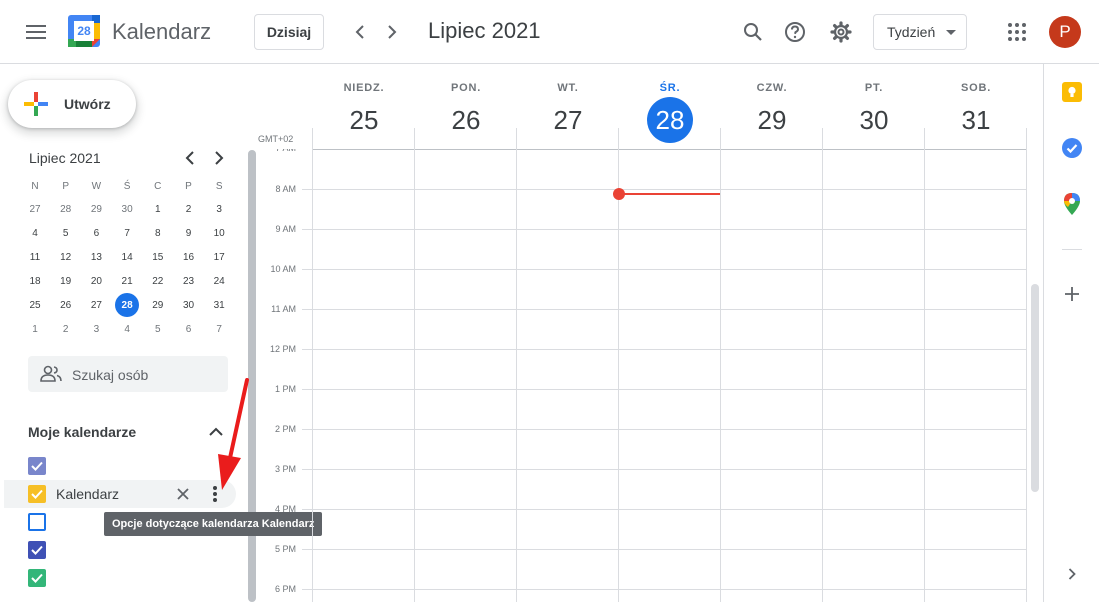  What do you see at coordinates (35, 305) in the screenshot?
I see `mini-calendar-day: 25` at bounding box center [35, 305].